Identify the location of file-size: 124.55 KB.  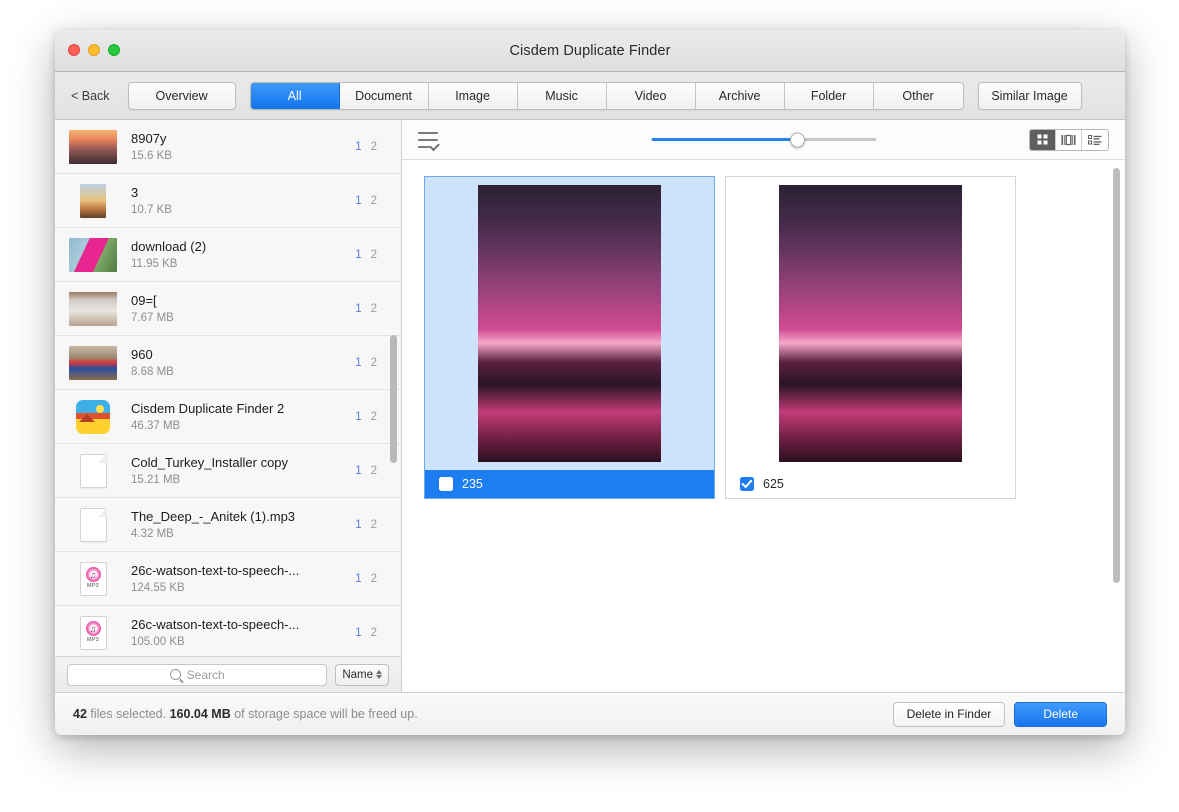
(158, 587).